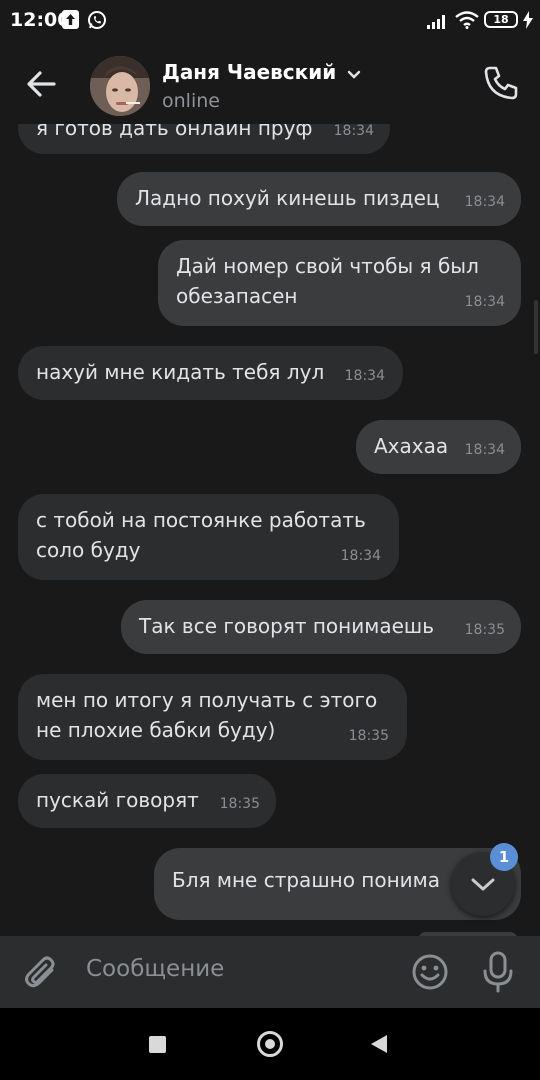  What do you see at coordinates (411, 446) in the screenshot?
I see `message-text: Ахахаа` at bounding box center [411, 446].